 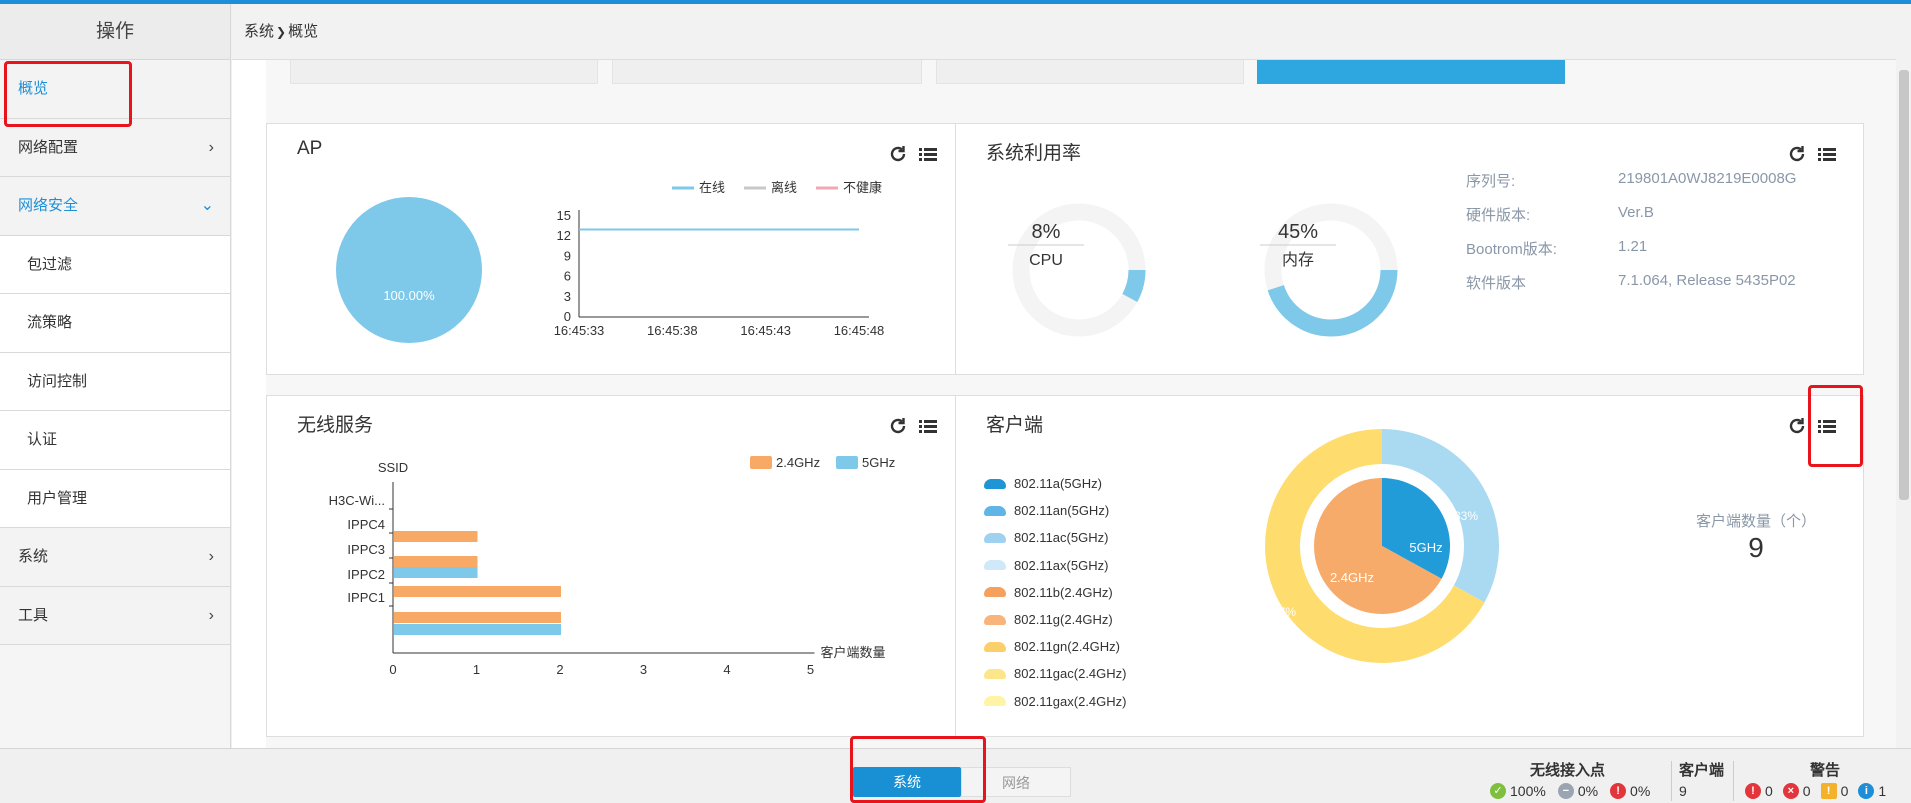 What do you see at coordinates (115, 557) in the screenshot?
I see `sidebar-item-8: 系统 ›` at bounding box center [115, 557].